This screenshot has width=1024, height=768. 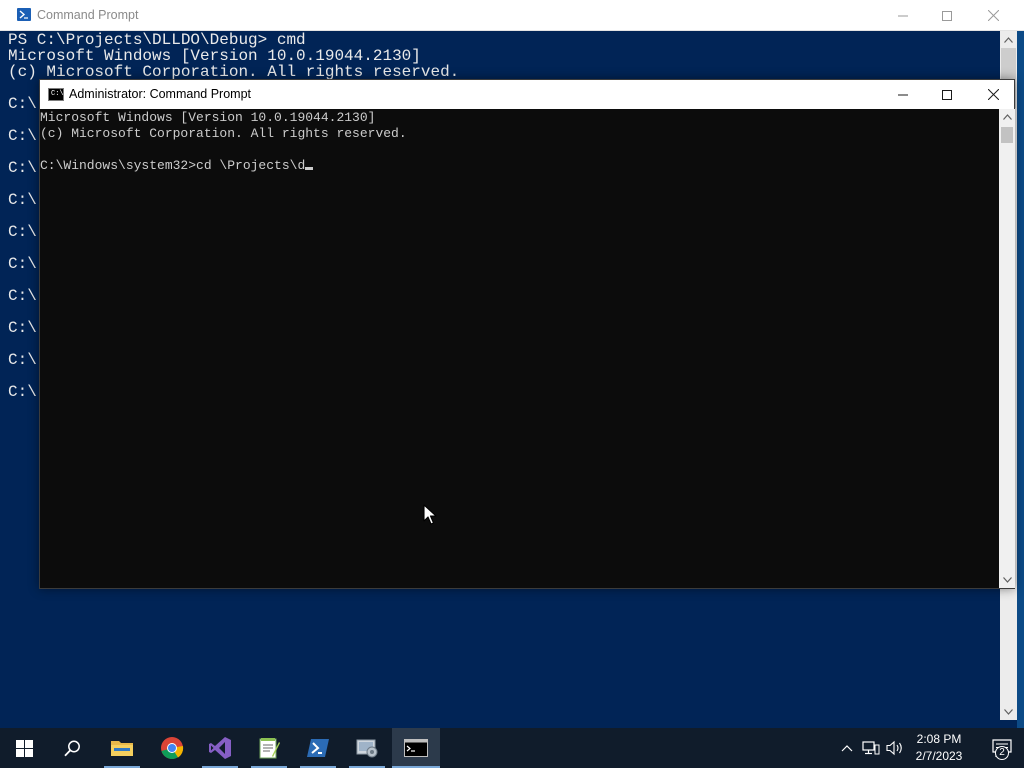 I want to click on chrome-icon, so click(x=172, y=748).